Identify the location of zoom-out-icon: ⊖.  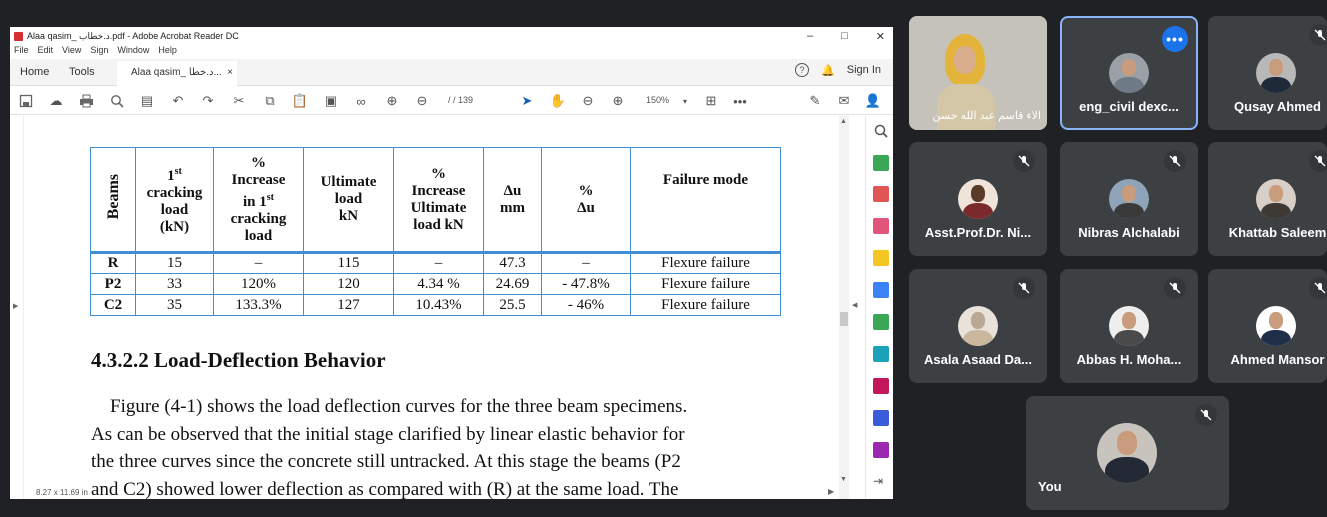
(588, 101).